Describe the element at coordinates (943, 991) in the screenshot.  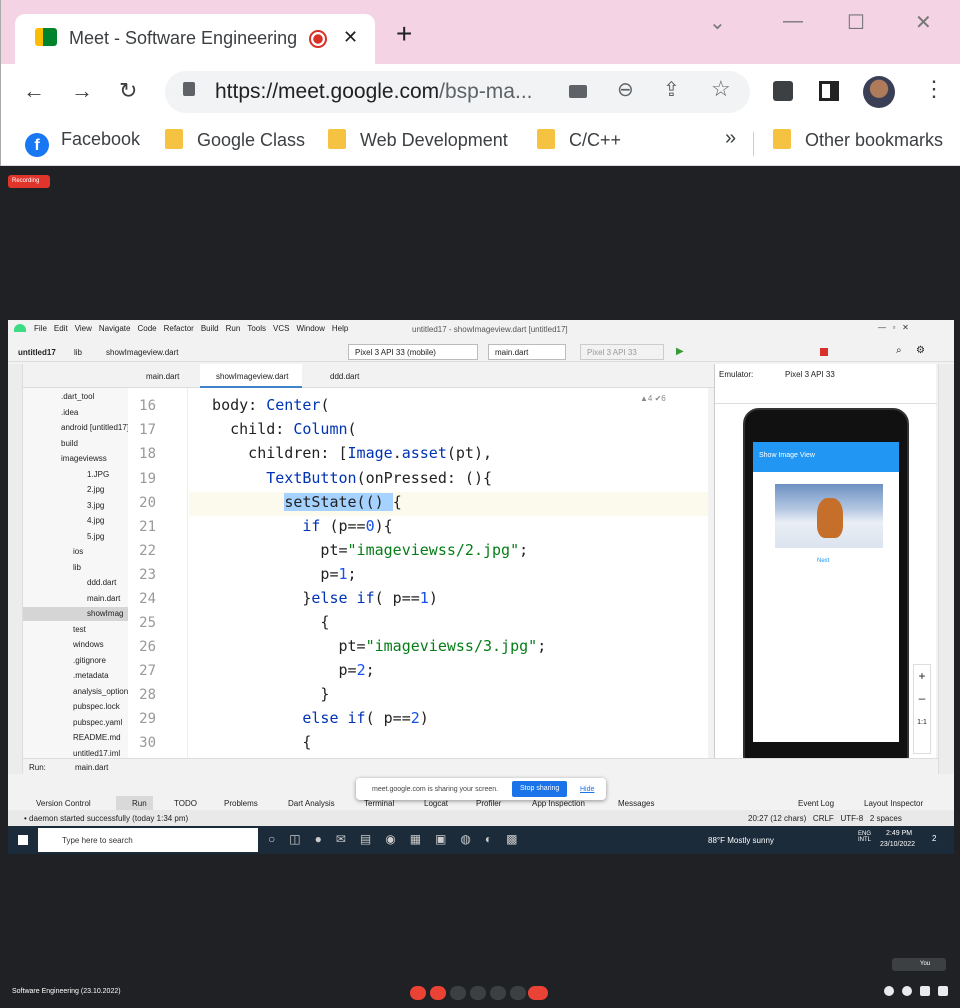
I see `activities-icon` at that location.